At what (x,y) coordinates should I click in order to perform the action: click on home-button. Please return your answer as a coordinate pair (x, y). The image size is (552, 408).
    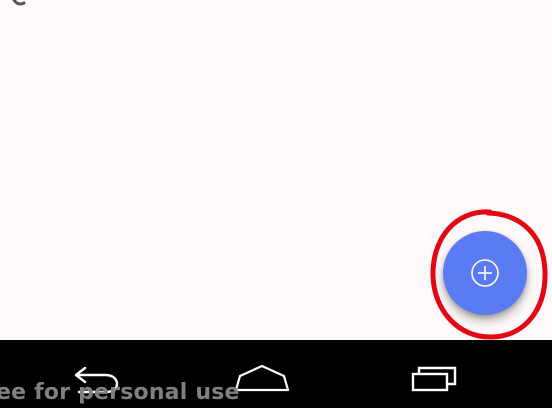
    Looking at the image, I should click on (262, 378).